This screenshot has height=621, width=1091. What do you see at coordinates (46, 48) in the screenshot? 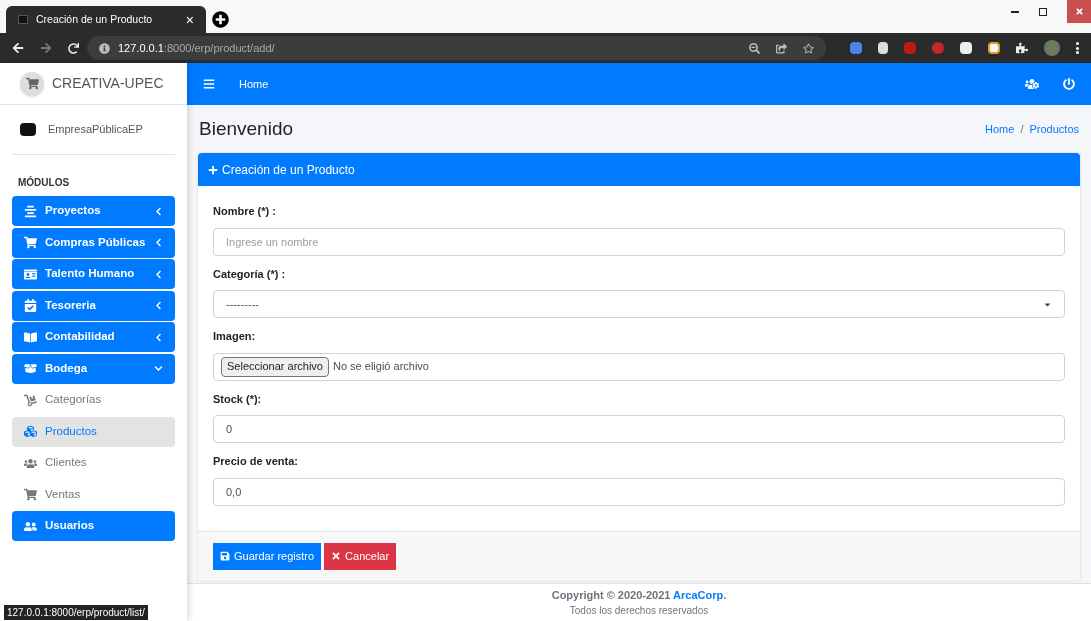
I see `forward-icon` at bounding box center [46, 48].